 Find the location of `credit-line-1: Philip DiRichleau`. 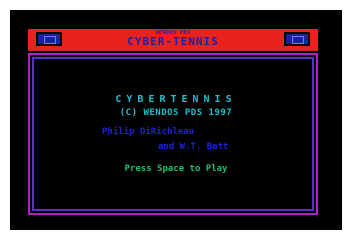

credit-line-1: Philip DiRichleau is located at coordinates (148, 132).